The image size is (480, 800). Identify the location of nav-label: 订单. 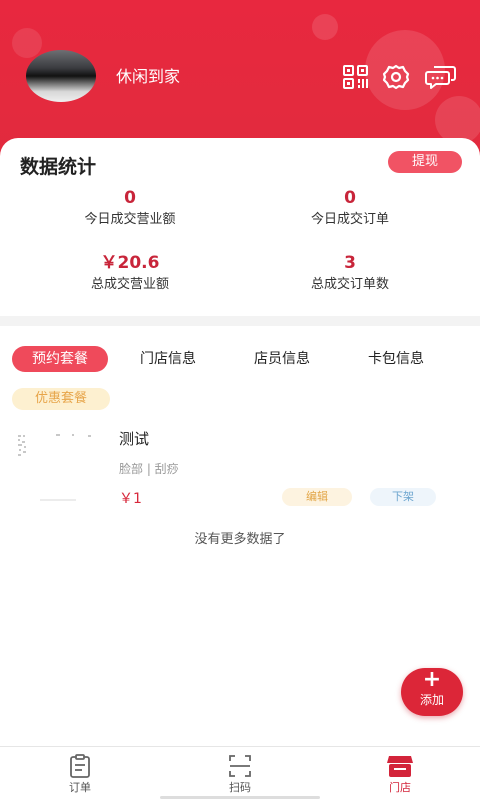
(80, 787).